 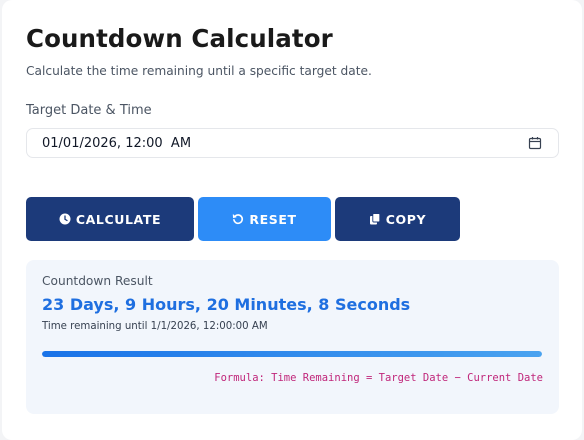 I want to click on clock-icon, so click(x=65, y=219).